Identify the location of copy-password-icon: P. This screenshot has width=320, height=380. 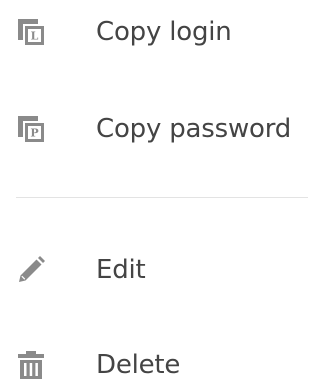
(31, 129).